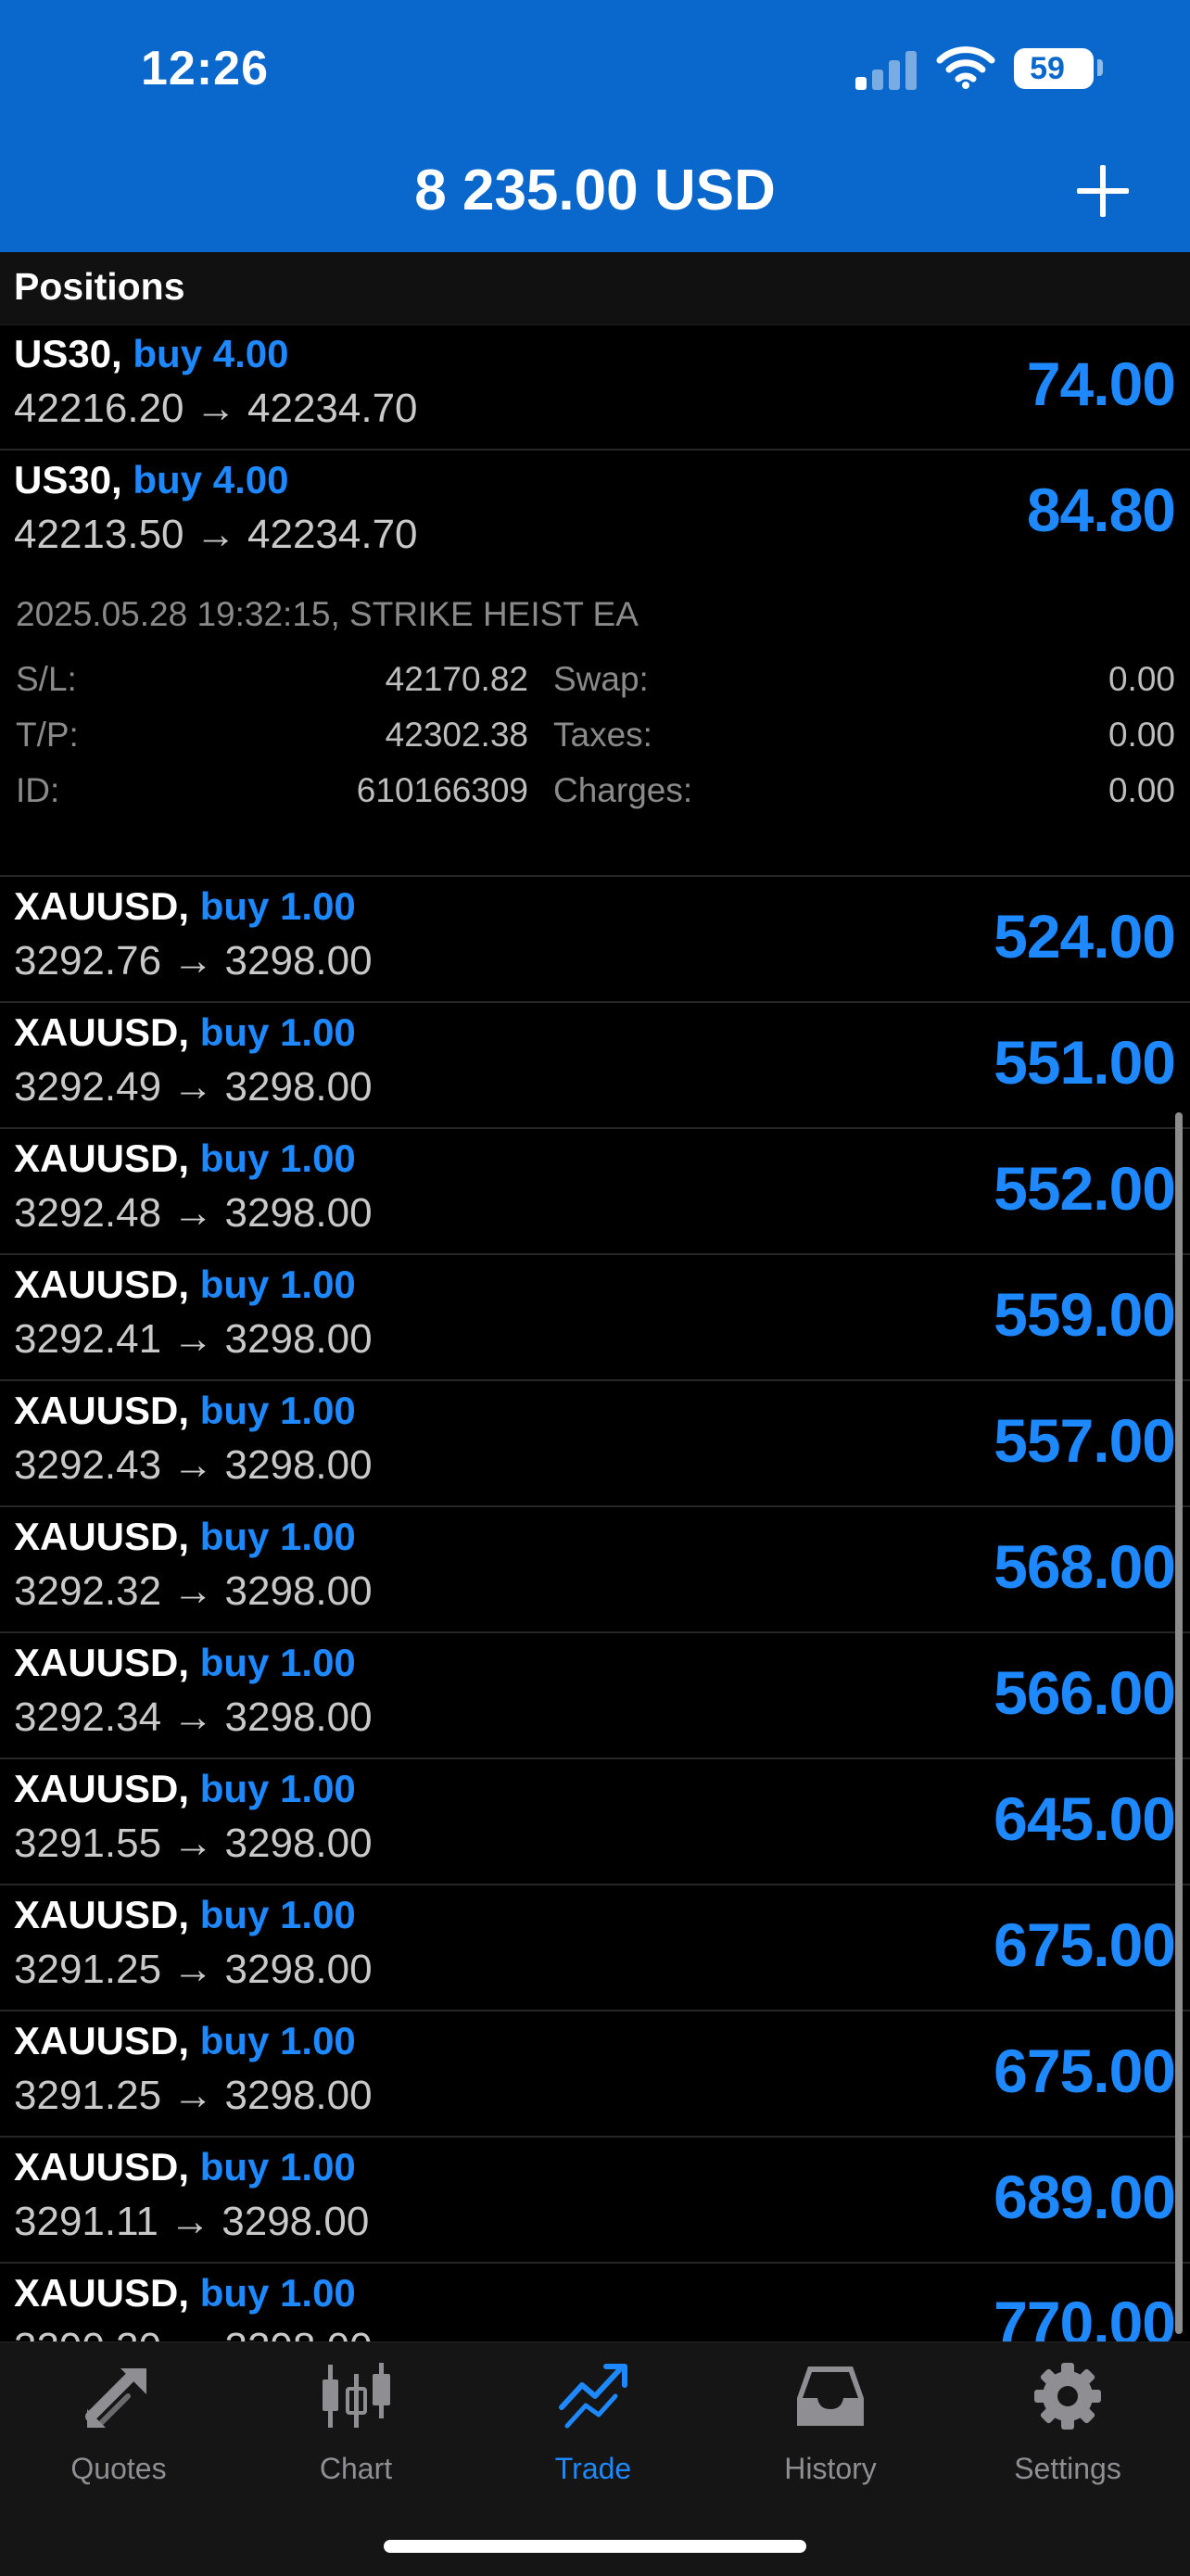 The image size is (1190, 2576). Describe the element at coordinates (356, 2395) in the screenshot. I see `chart-icon` at that location.